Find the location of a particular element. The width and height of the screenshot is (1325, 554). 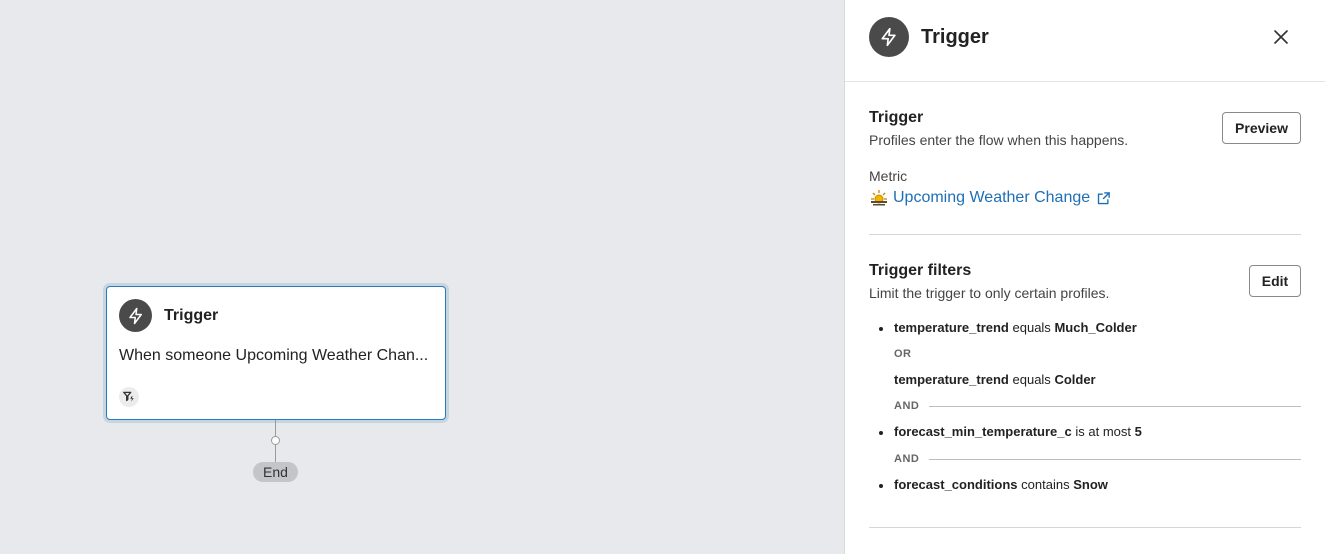

filter-value: Snow is located at coordinates (1090, 484).